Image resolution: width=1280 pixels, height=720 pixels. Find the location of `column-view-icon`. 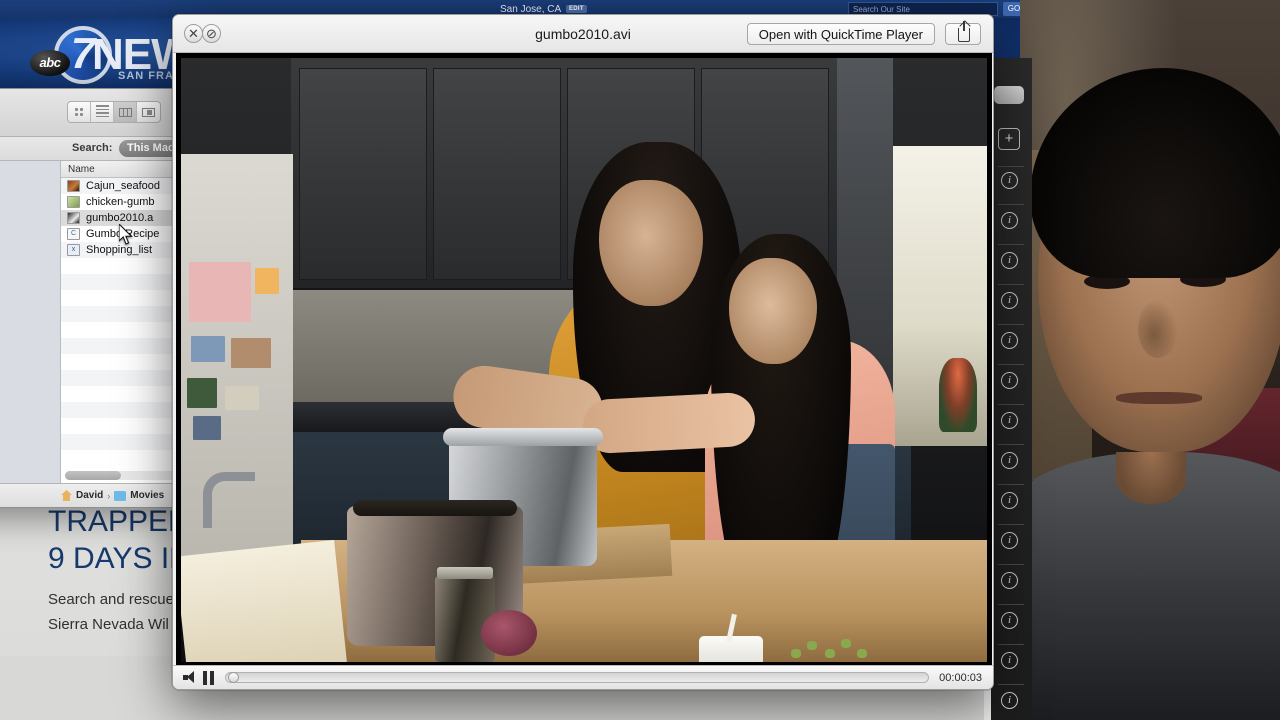

column-view-icon is located at coordinates (125, 112).